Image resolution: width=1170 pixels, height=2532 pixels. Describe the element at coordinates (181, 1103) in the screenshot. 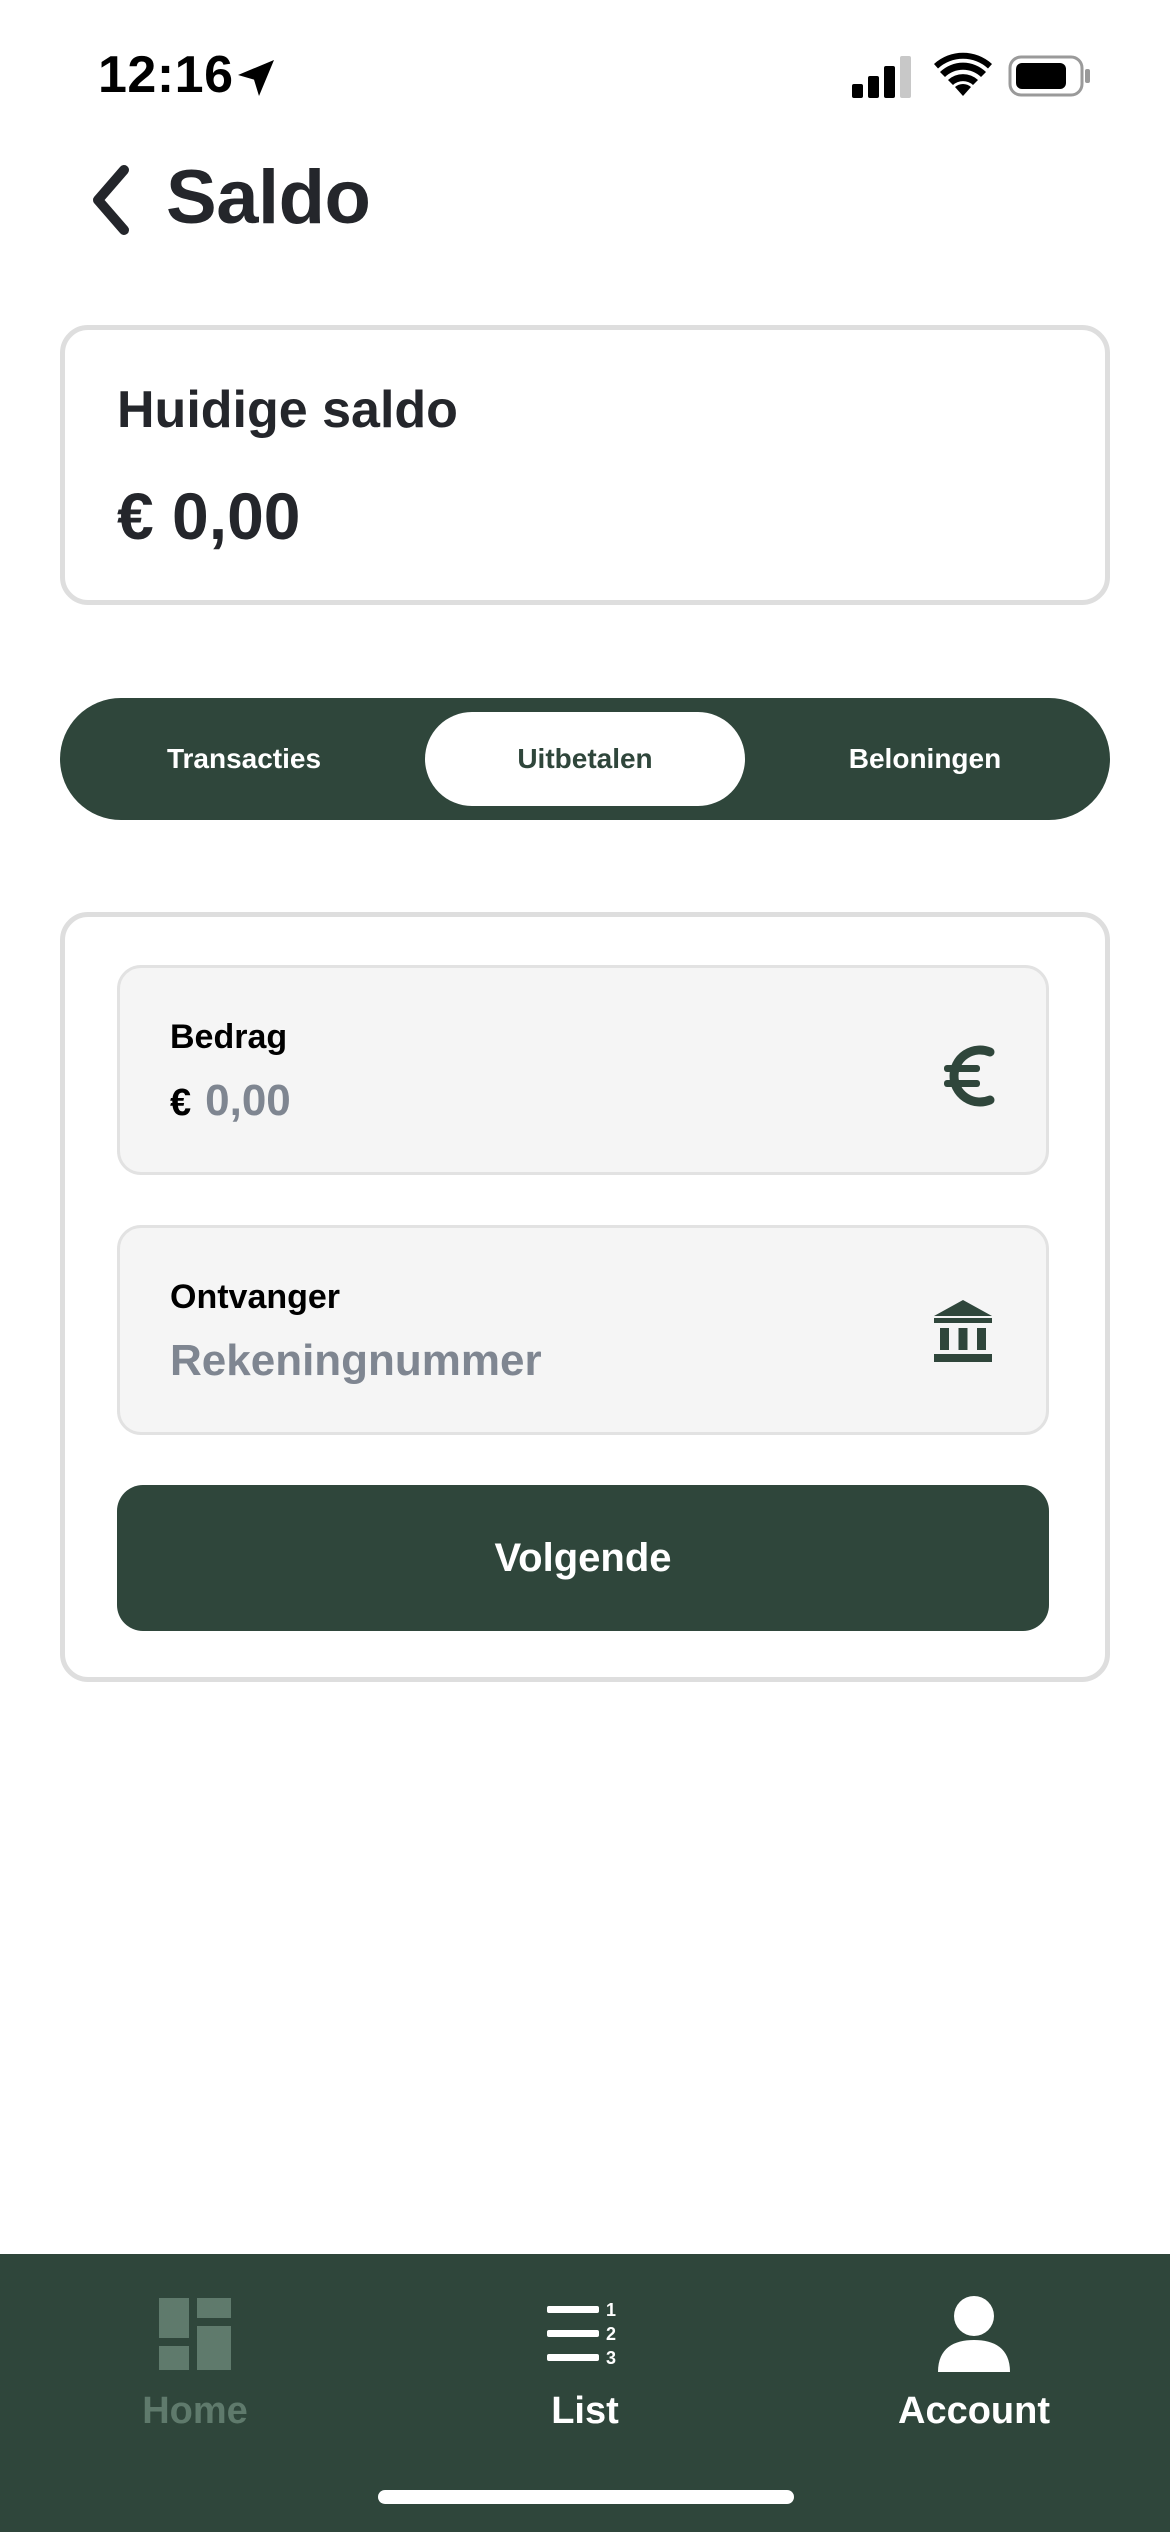

I see `amount-currency: €` at that location.